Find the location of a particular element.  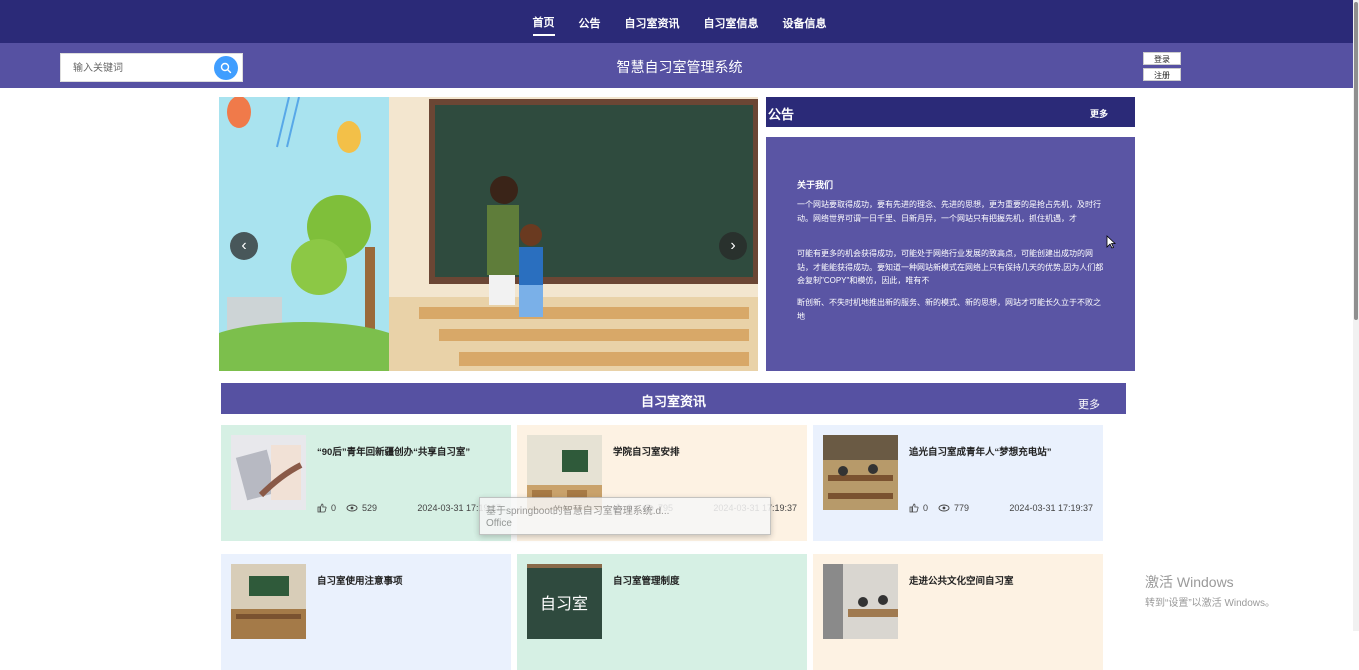

file-tooltip: 基于springboot的智慧自习室管理系统.d... Office is located at coordinates (625, 516).